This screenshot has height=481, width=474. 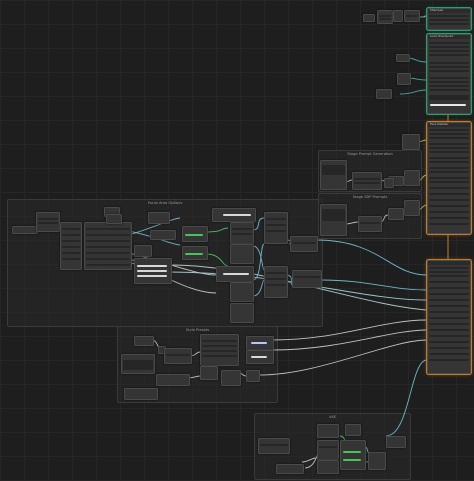 What do you see at coordinates (108, 246) in the screenshot?
I see `node-switch` at bounding box center [108, 246].